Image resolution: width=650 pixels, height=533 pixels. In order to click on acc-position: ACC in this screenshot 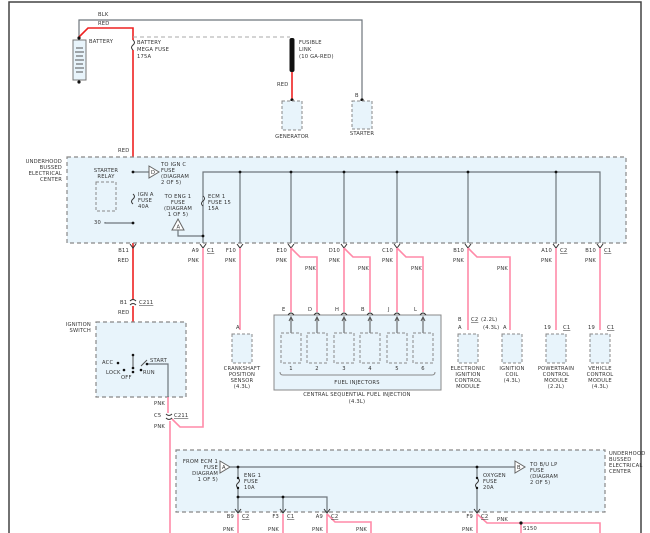, I will do `click(107, 363)`.